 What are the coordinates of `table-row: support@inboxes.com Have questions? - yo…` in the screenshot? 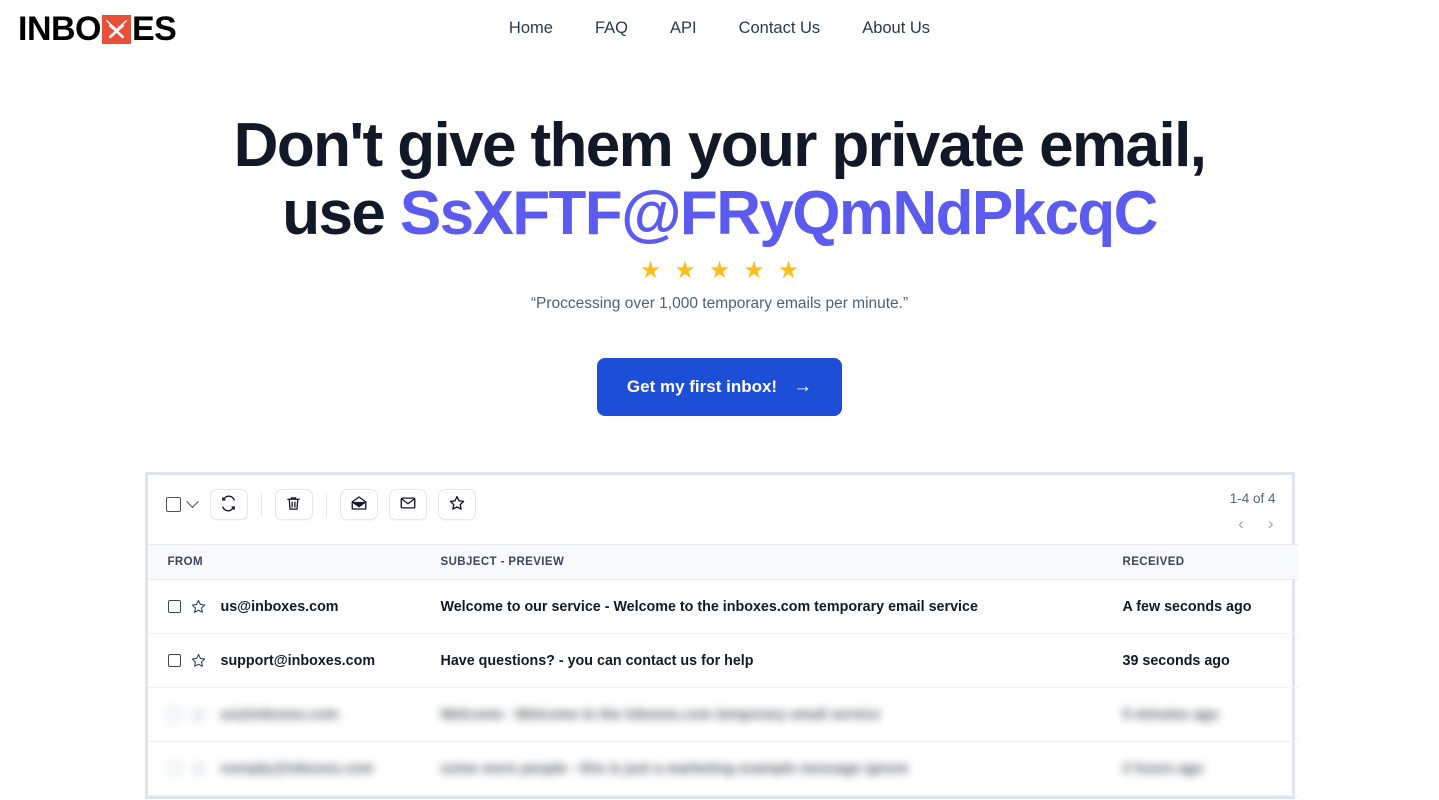 It's located at (722, 660).